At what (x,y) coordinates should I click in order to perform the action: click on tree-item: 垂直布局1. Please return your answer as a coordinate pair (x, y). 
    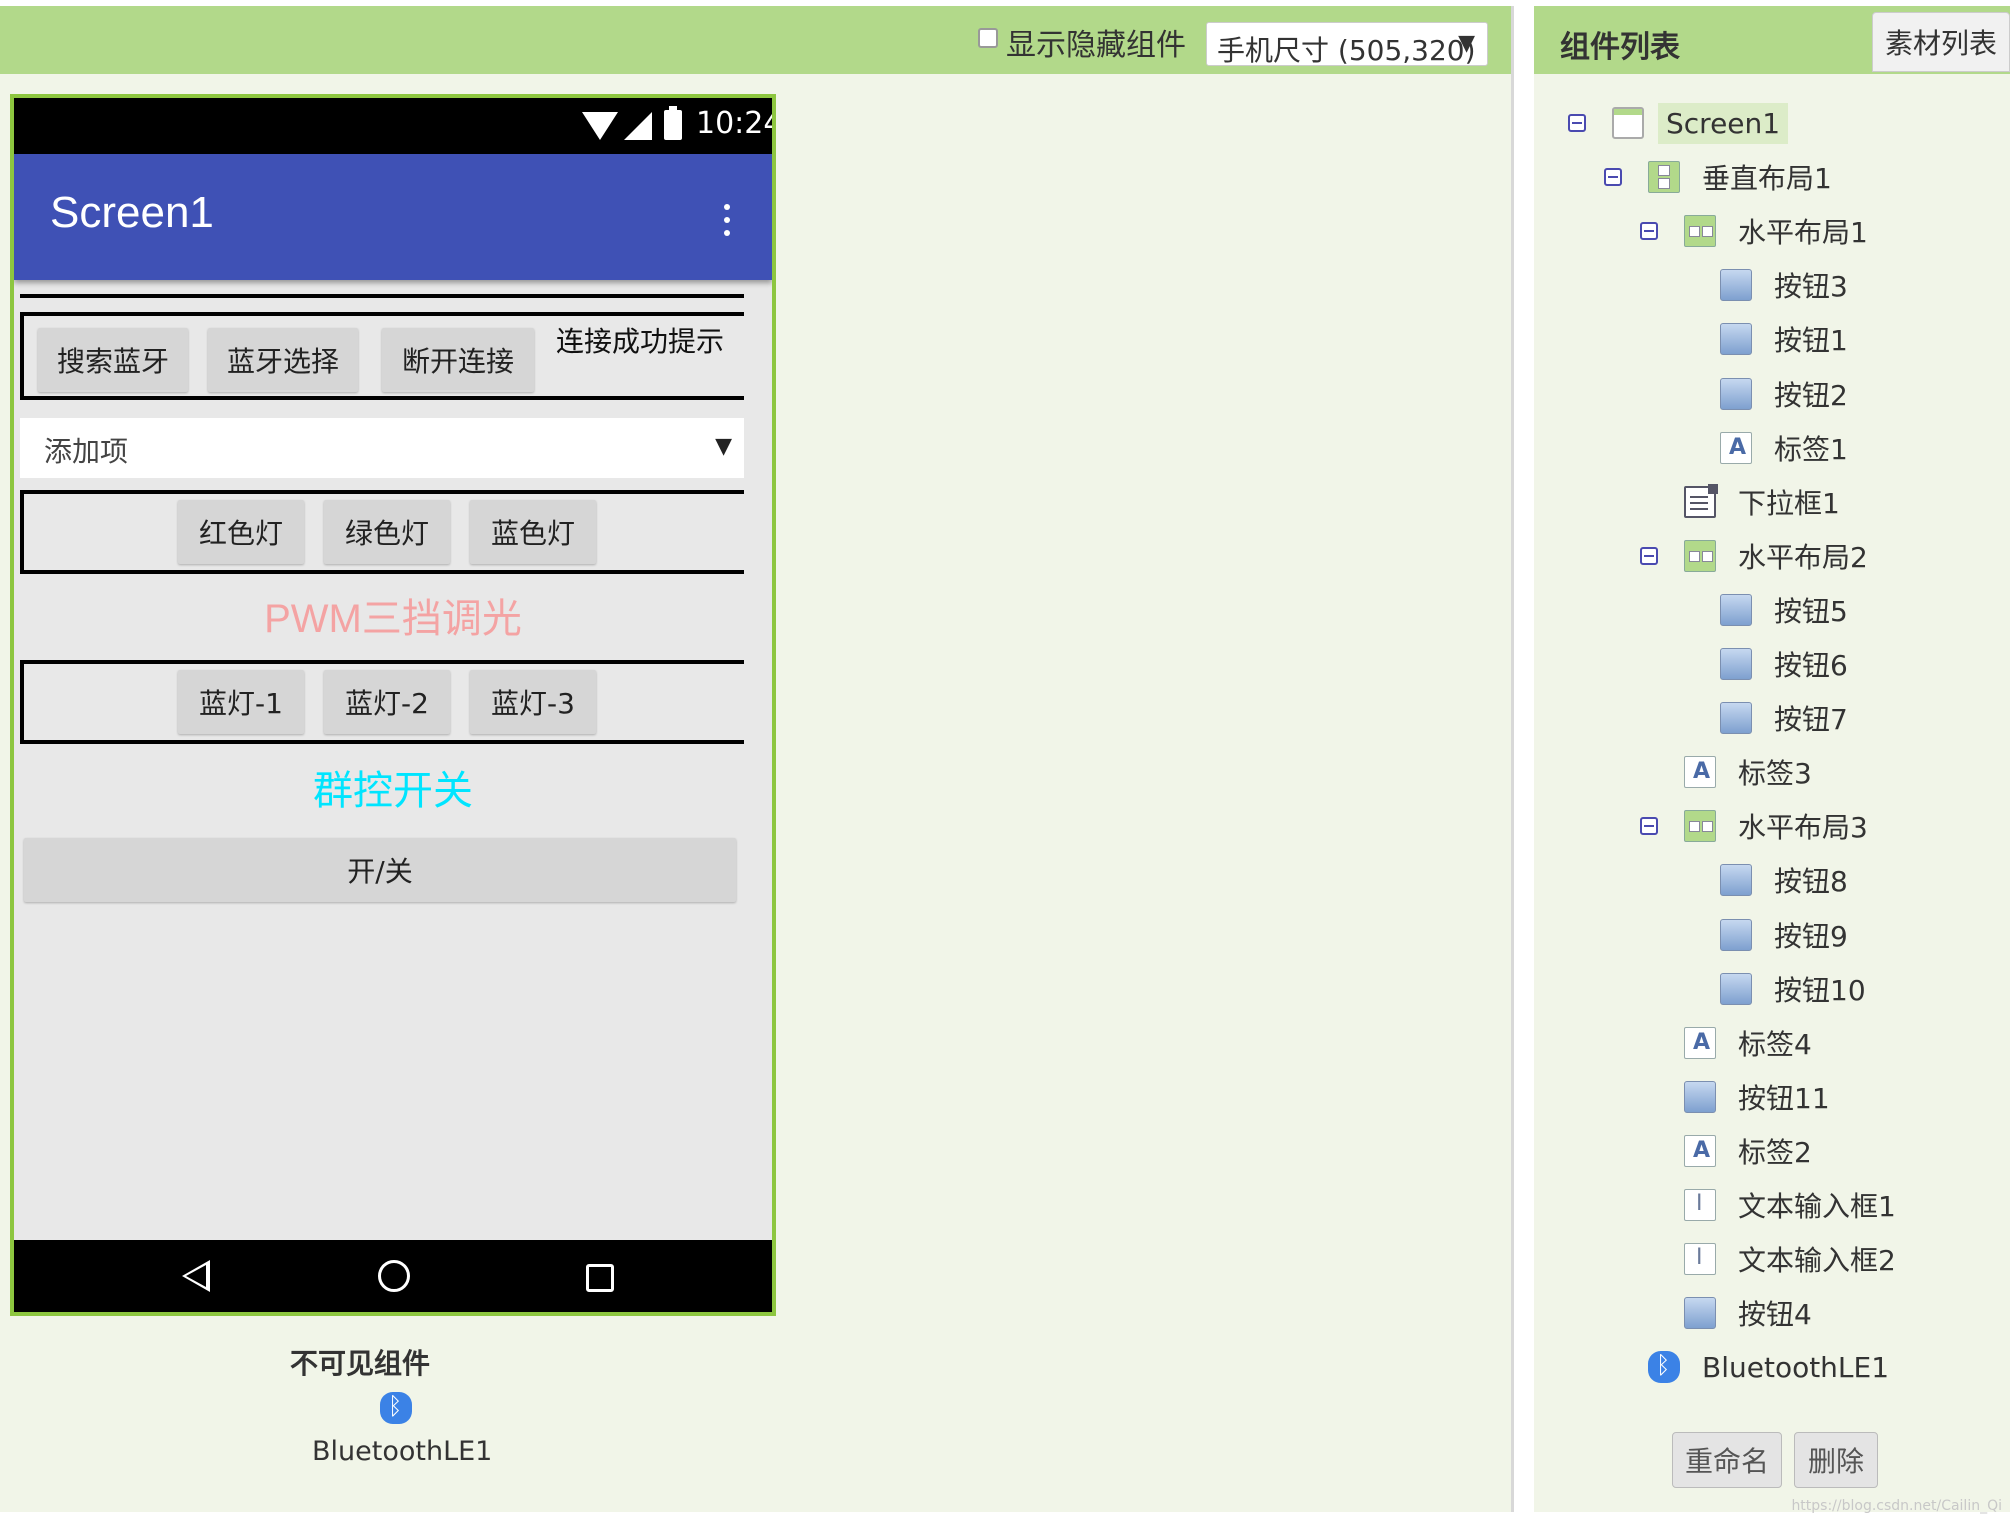
    Looking at the image, I should click on (1744, 177).